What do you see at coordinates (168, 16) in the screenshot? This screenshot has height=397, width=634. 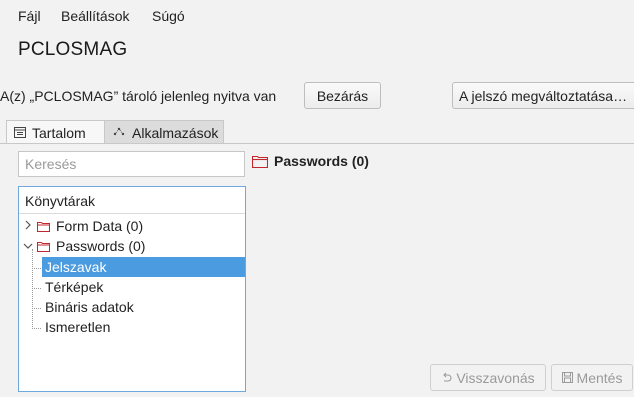 I see `menu-help: Súgó` at bounding box center [168, 16].